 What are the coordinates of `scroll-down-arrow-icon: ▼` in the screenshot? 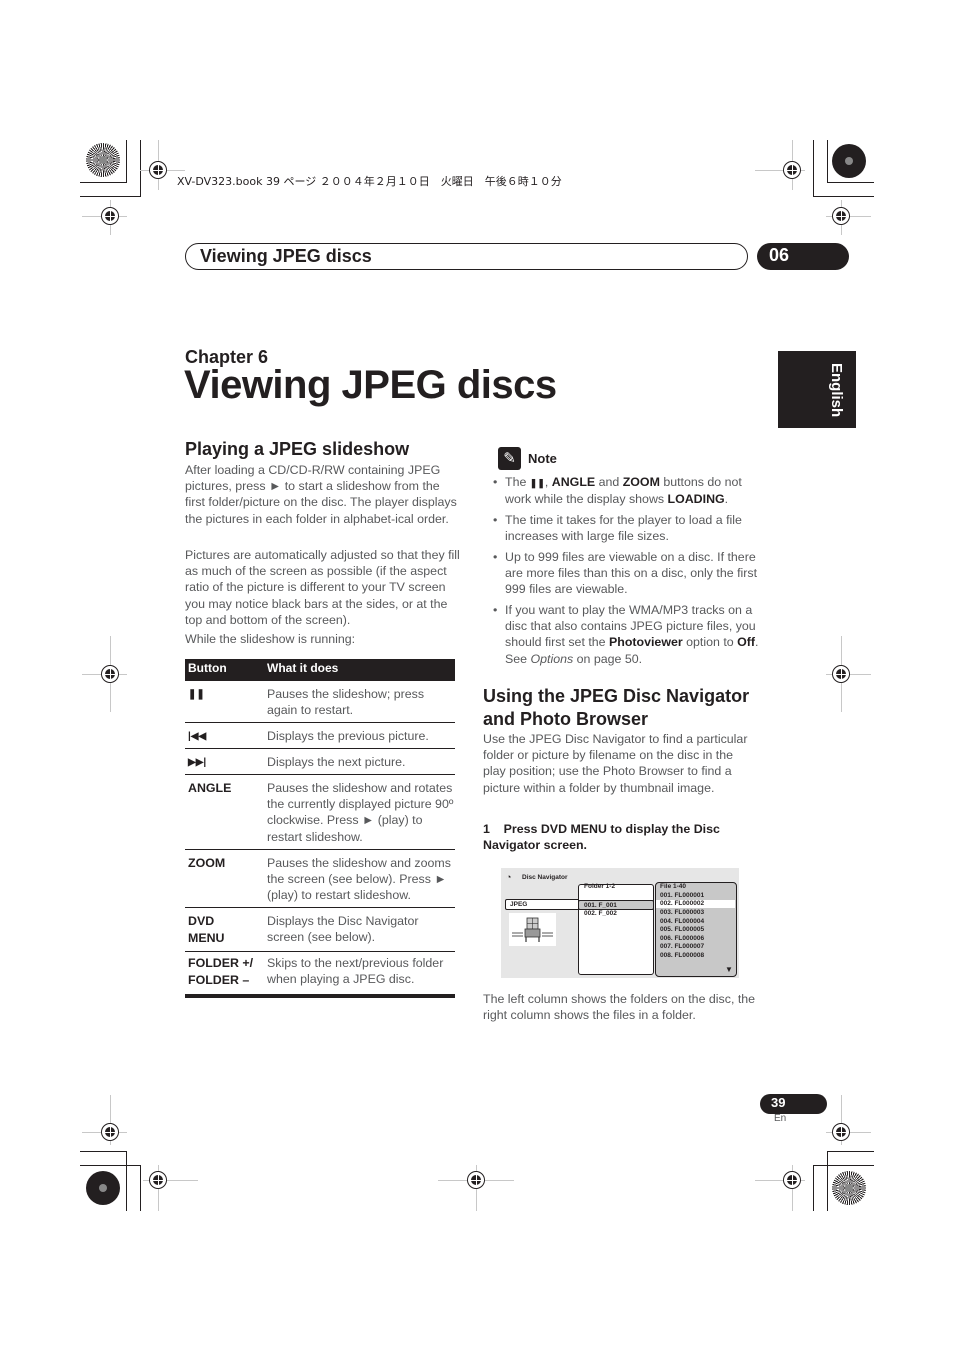 It's located at (729, 969).